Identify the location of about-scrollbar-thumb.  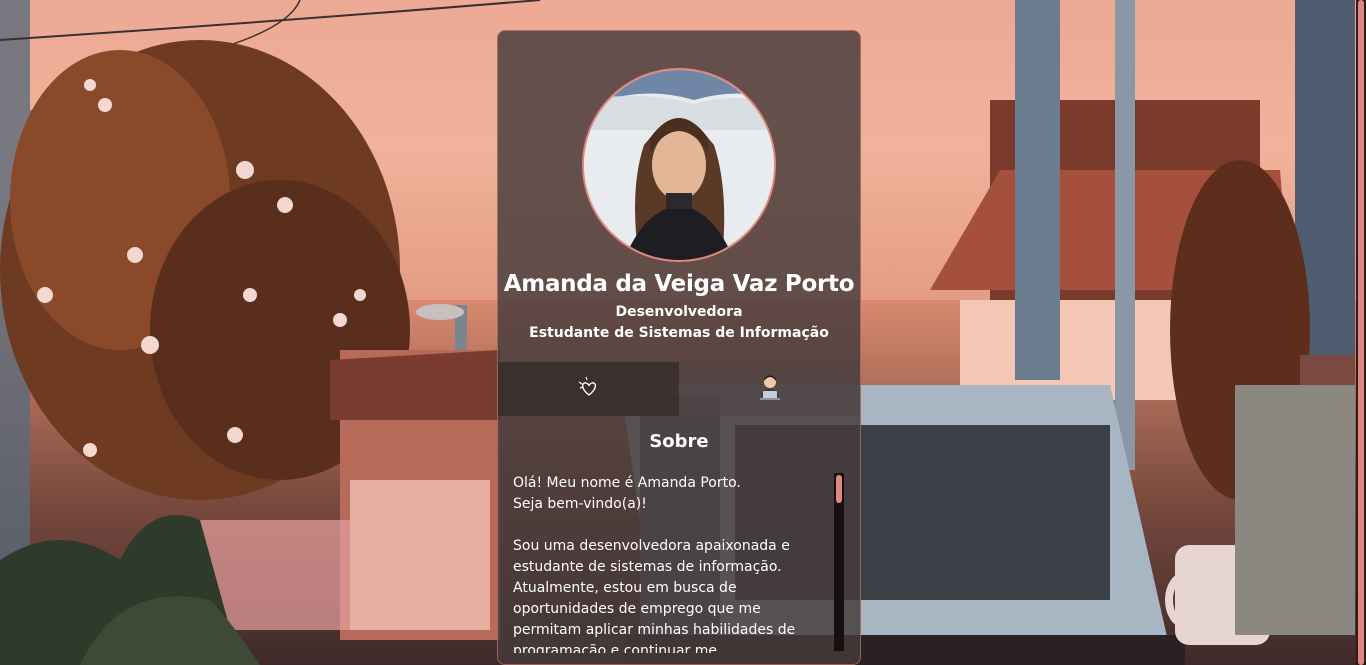
(839, 489).